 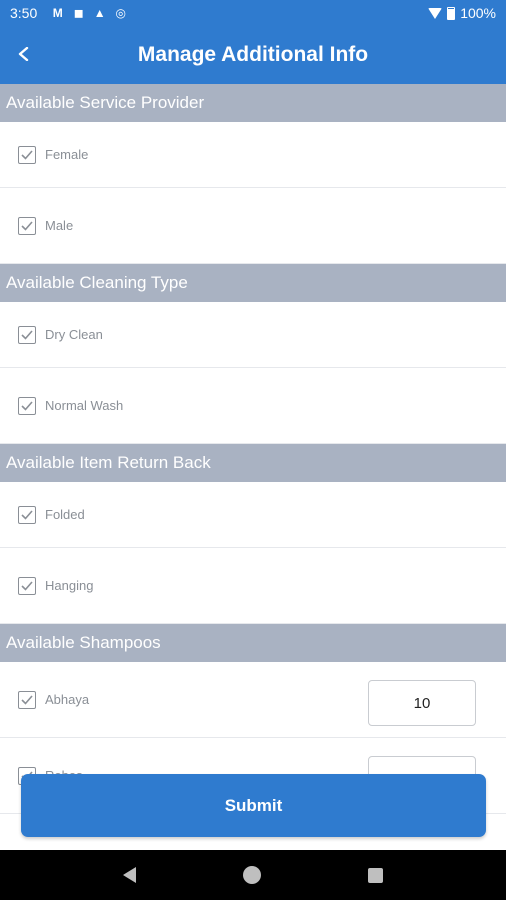 I want to click on section-header-shampoos: Available Shampoos, so click(x=253, y=643).